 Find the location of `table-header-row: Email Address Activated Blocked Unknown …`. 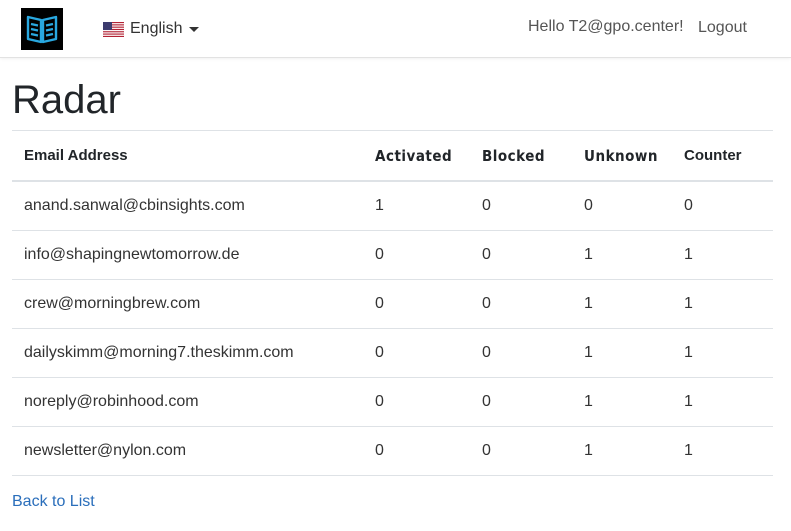

table-header-row: Email Address Activated Blocked Unknown … is located at coordinates (392, 156).